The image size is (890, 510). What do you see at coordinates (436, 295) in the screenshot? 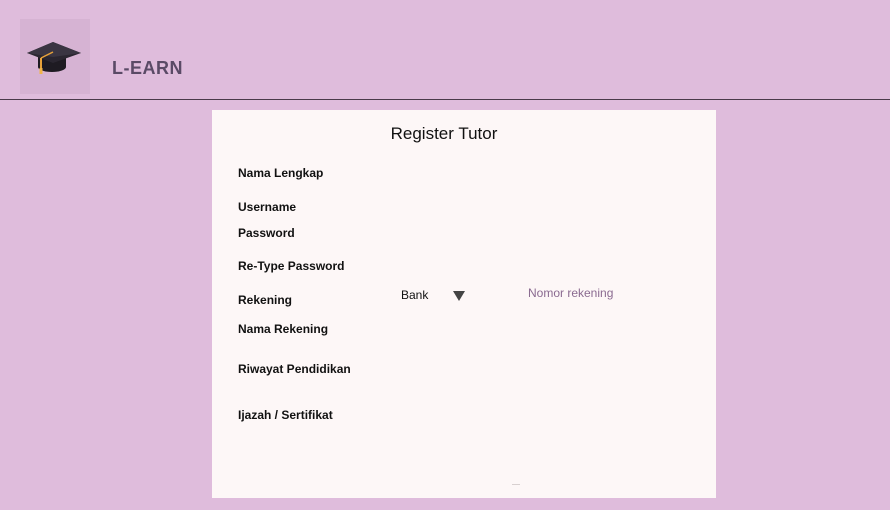
I see `bank-select: Bank` at bounding box center [436, 295].